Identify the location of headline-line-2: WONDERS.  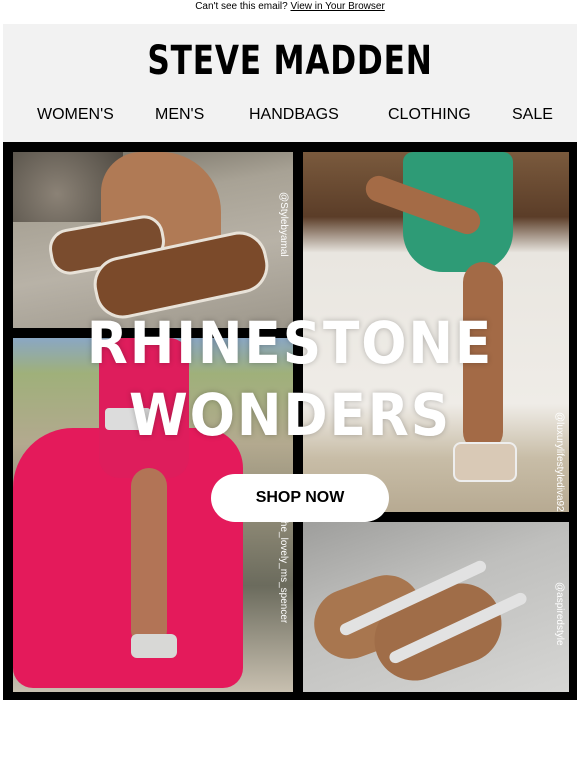
(290, 415).